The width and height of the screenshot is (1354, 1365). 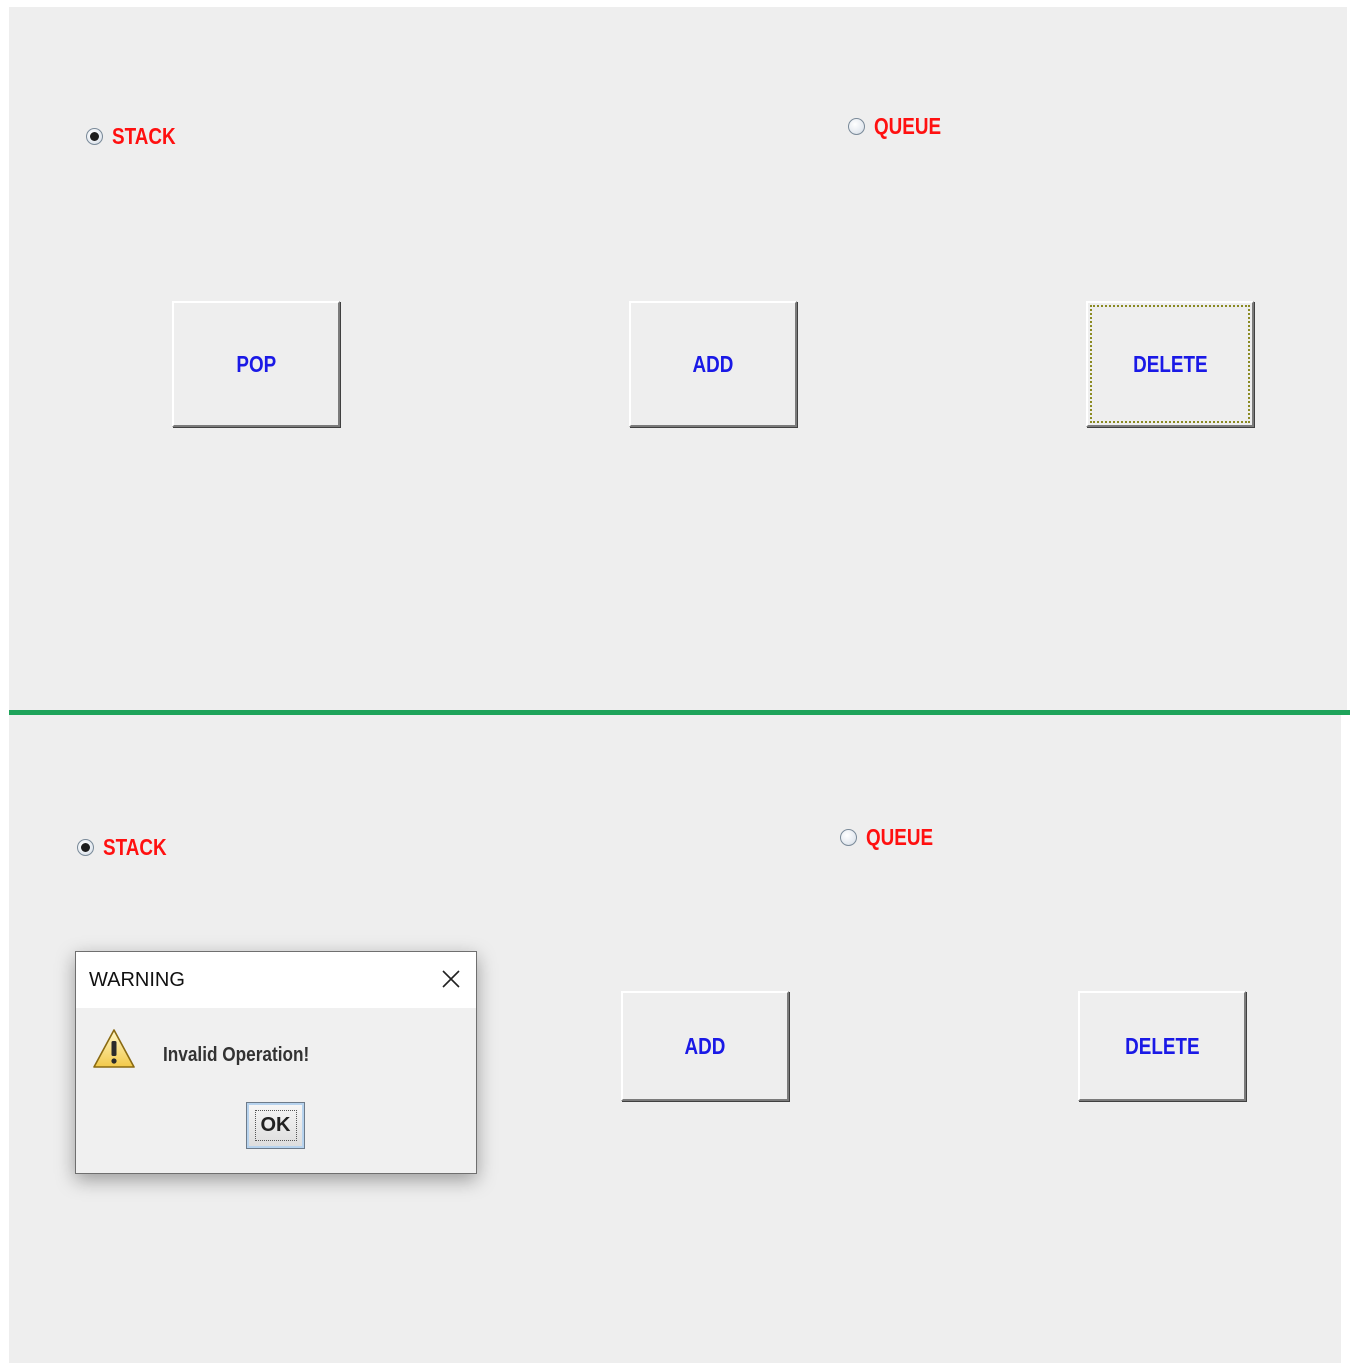 I want to click on delete-button-top: DELETE, so click(x=1170, y=364).